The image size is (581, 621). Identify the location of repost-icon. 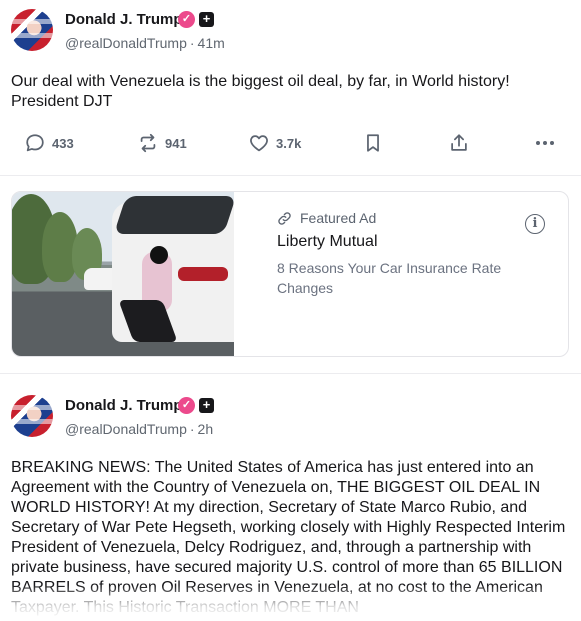
(148, 143).